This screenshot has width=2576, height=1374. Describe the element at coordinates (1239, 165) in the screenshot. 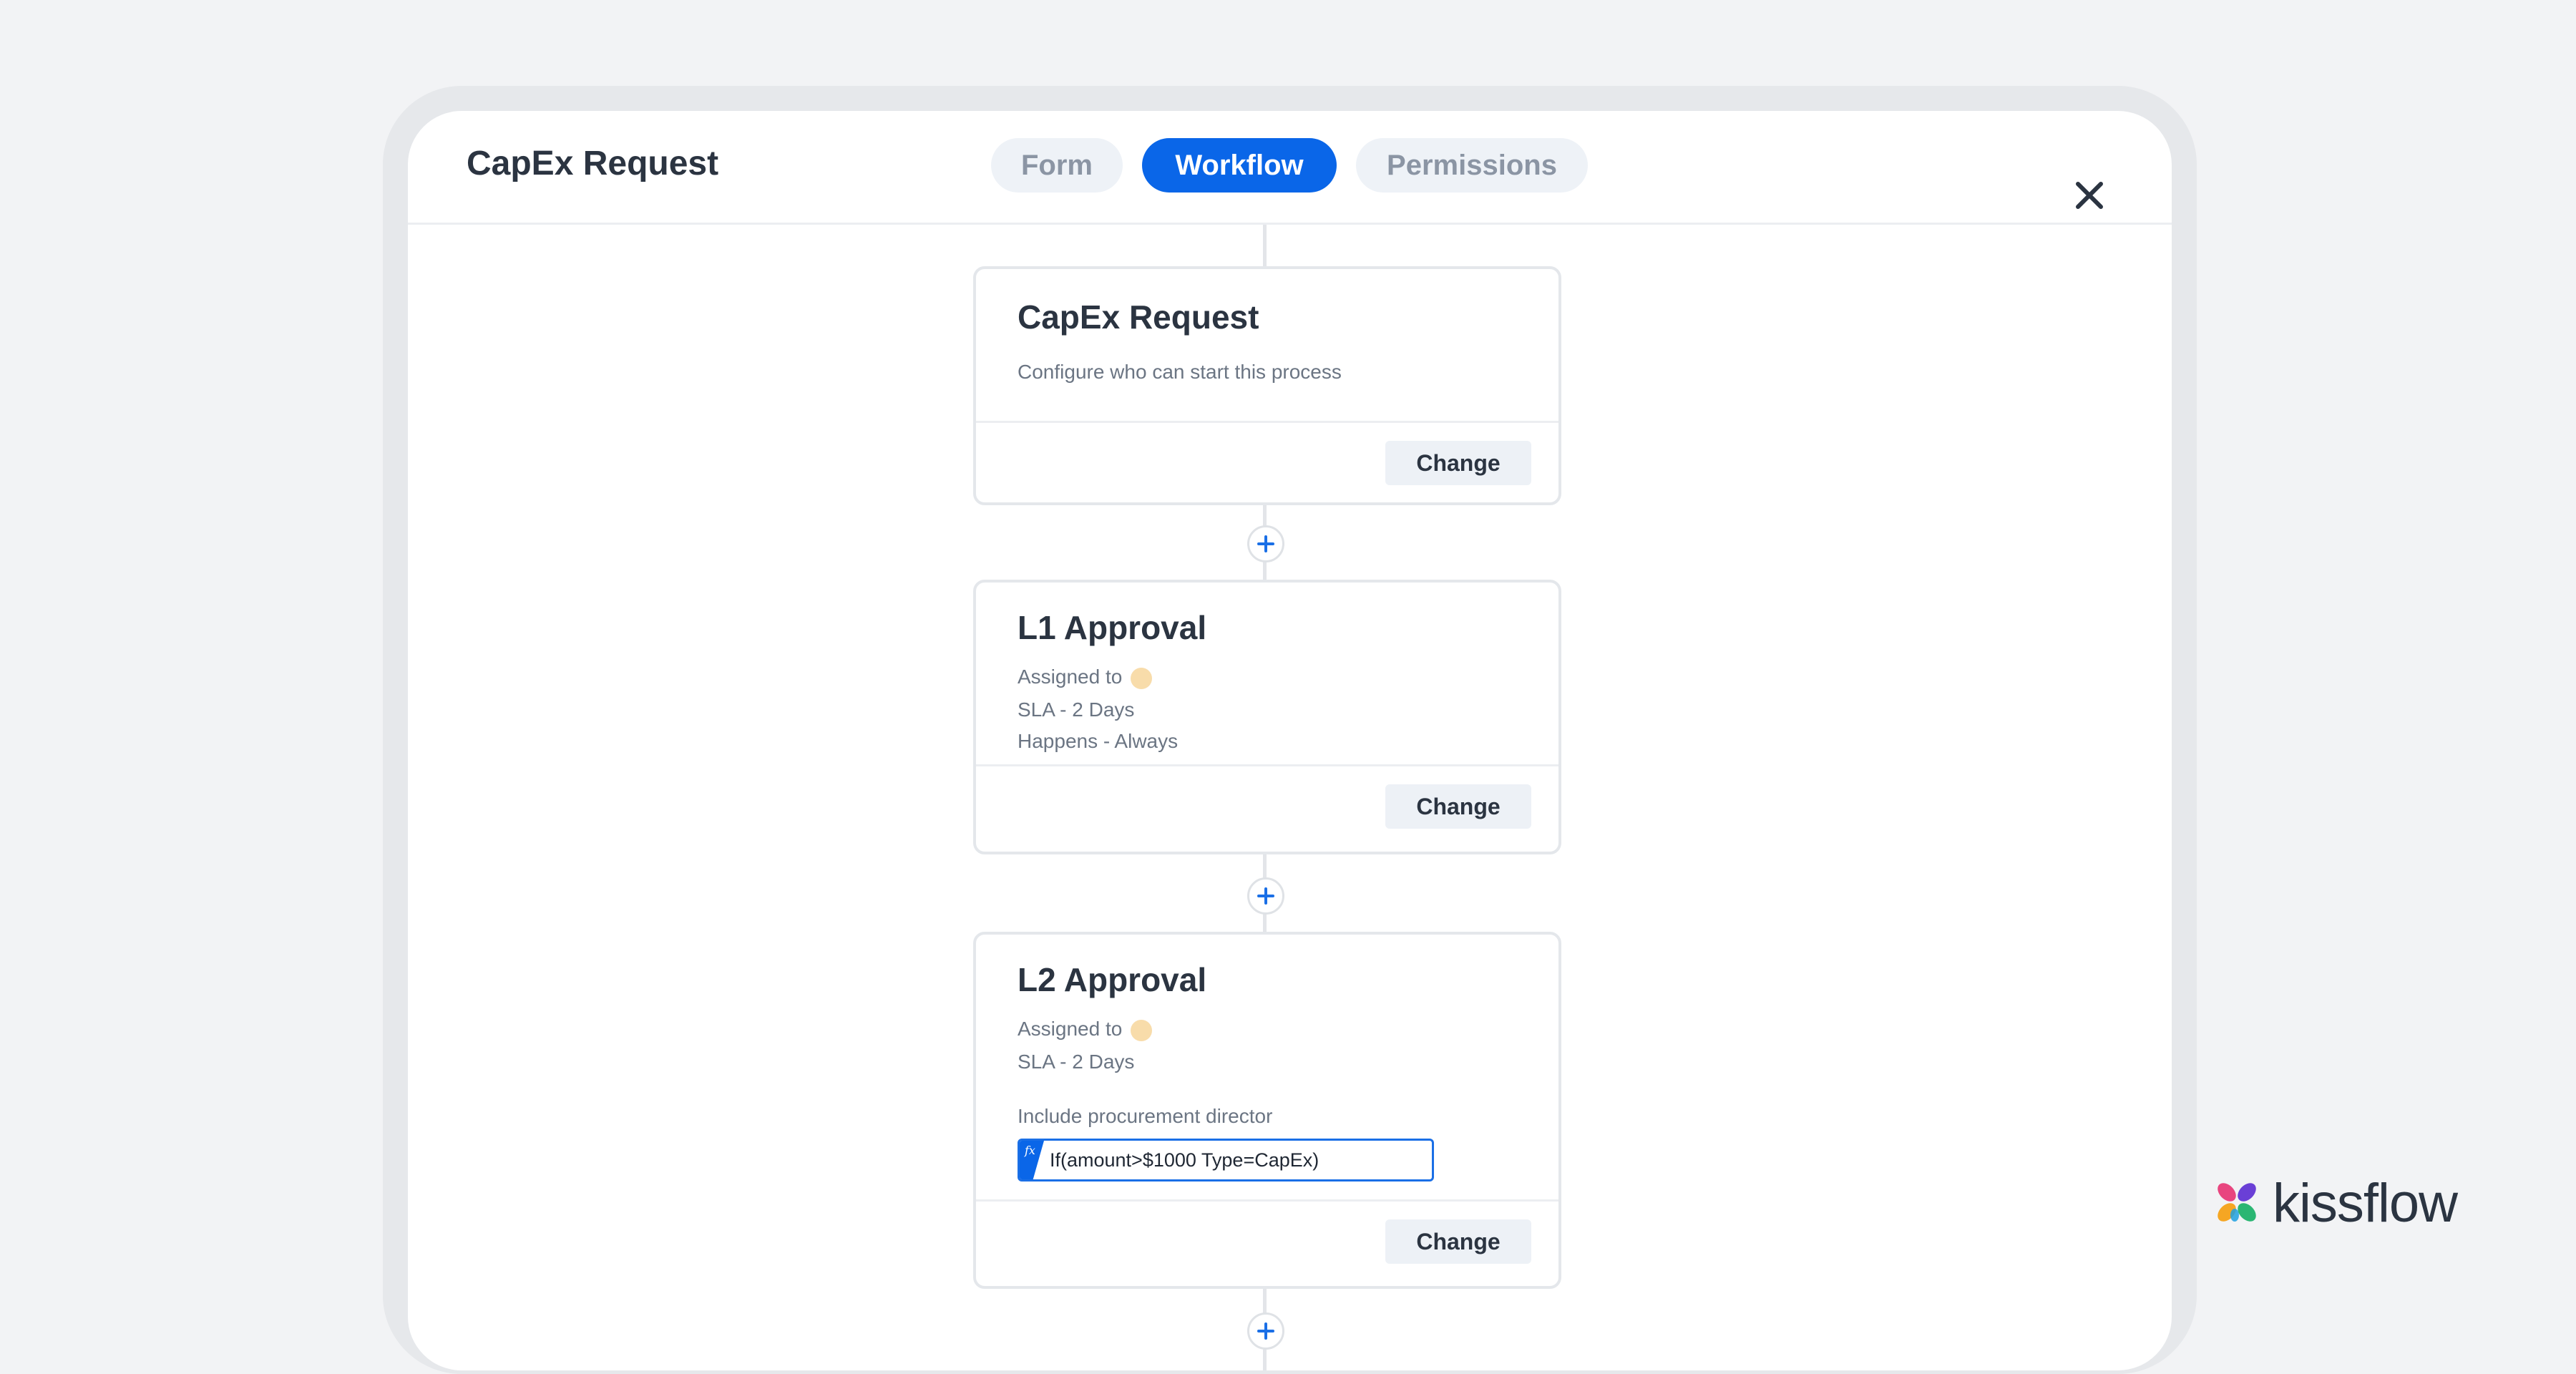

I see `tab-workflow: Workflow` at that location.